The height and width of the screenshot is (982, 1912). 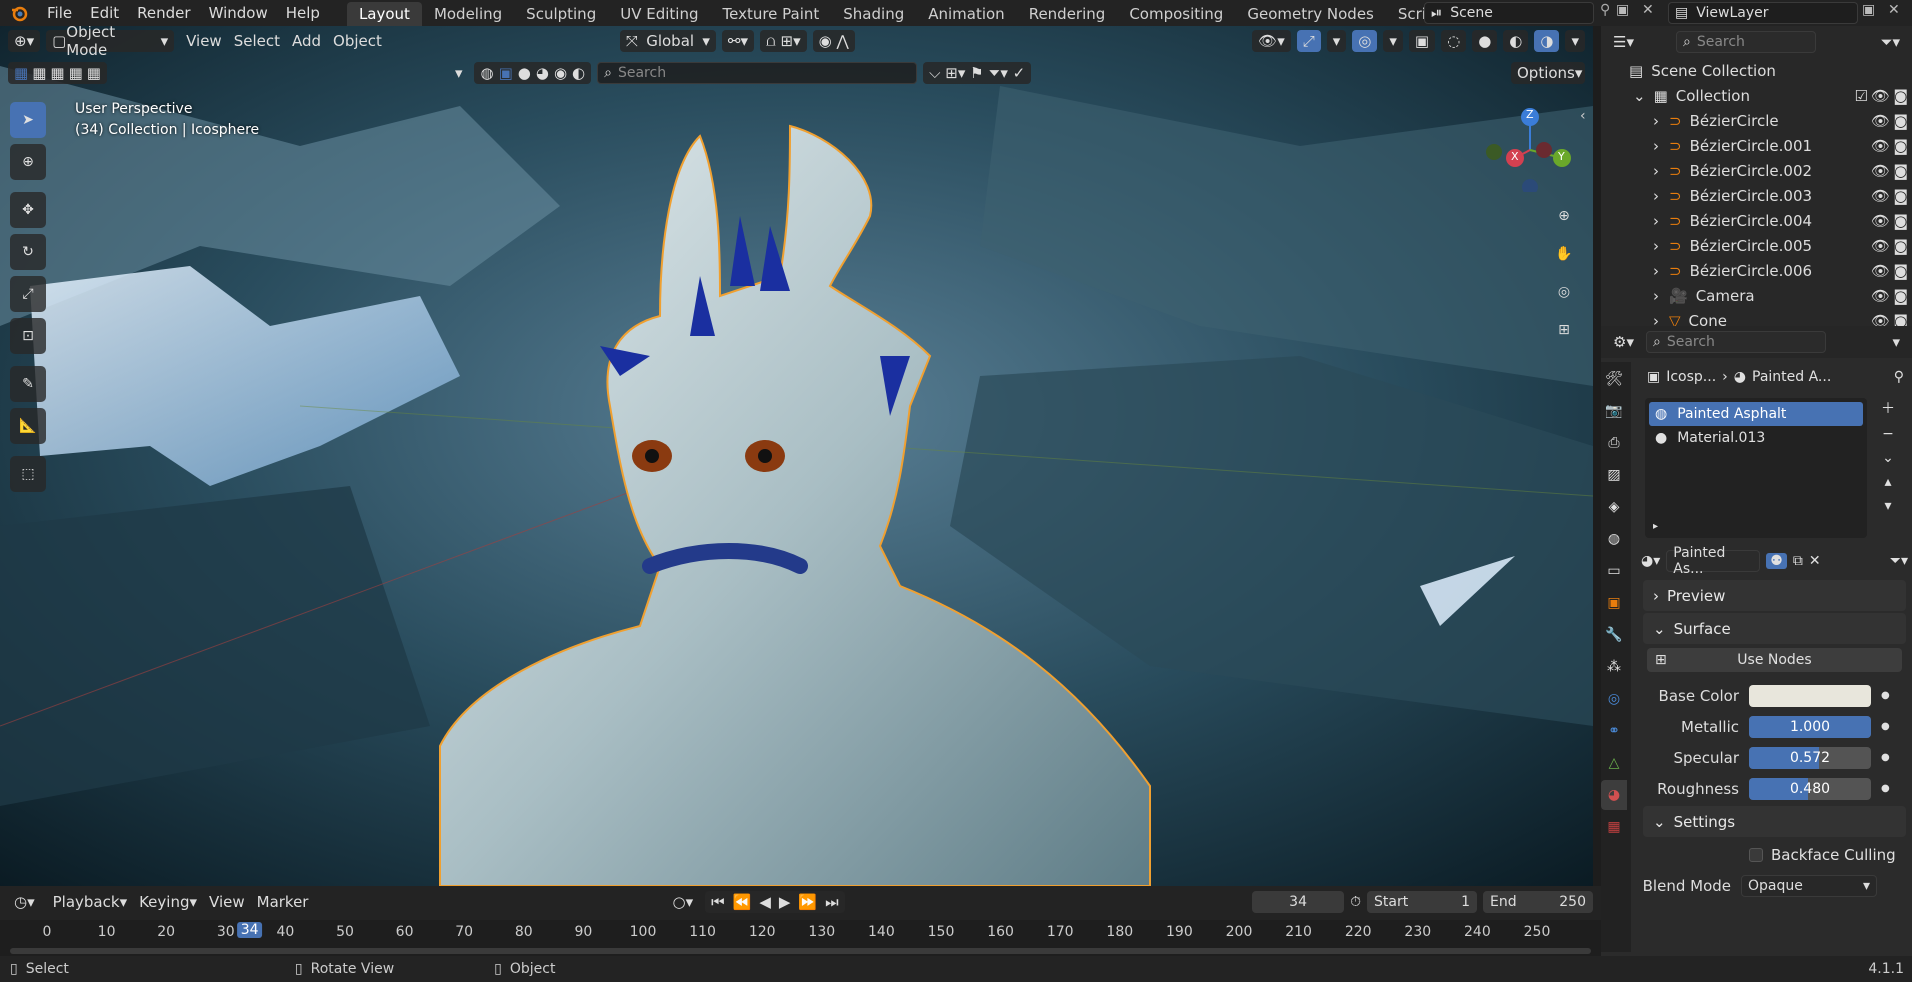 I want to click on selection-mode-buttons: ▦ ▦ ▦ ▦ ▦, so click(x=57, y=73).